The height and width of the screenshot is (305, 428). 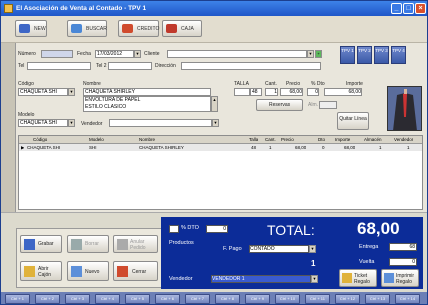 I want to click on credit-button-label: CREDITO, so click(x=148, y=29).